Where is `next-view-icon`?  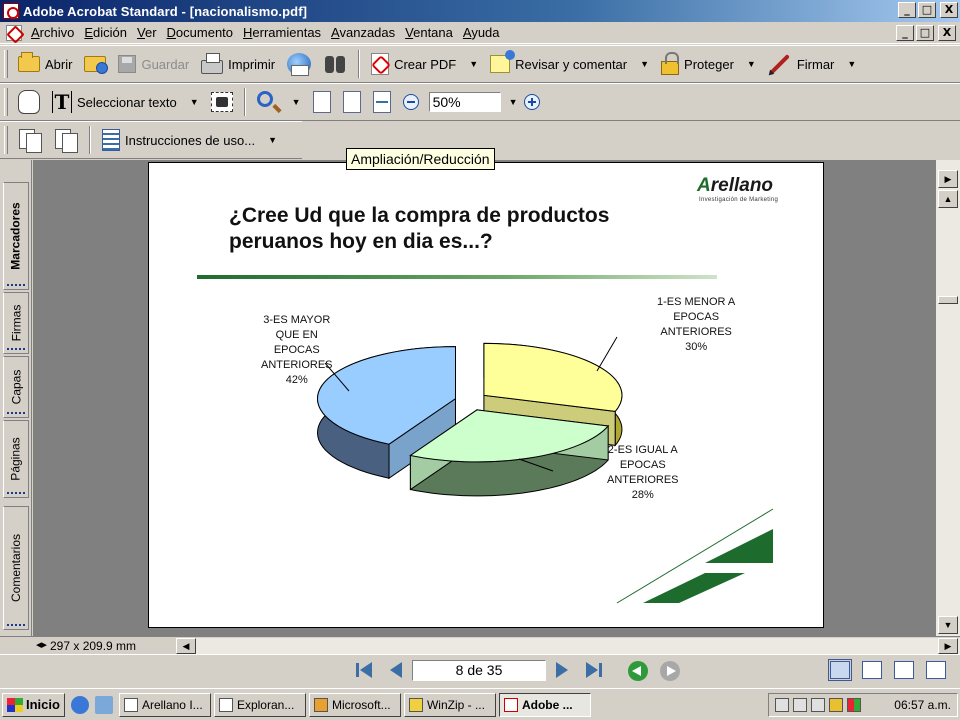 next-view-icon is located at coordinates (670, 671).